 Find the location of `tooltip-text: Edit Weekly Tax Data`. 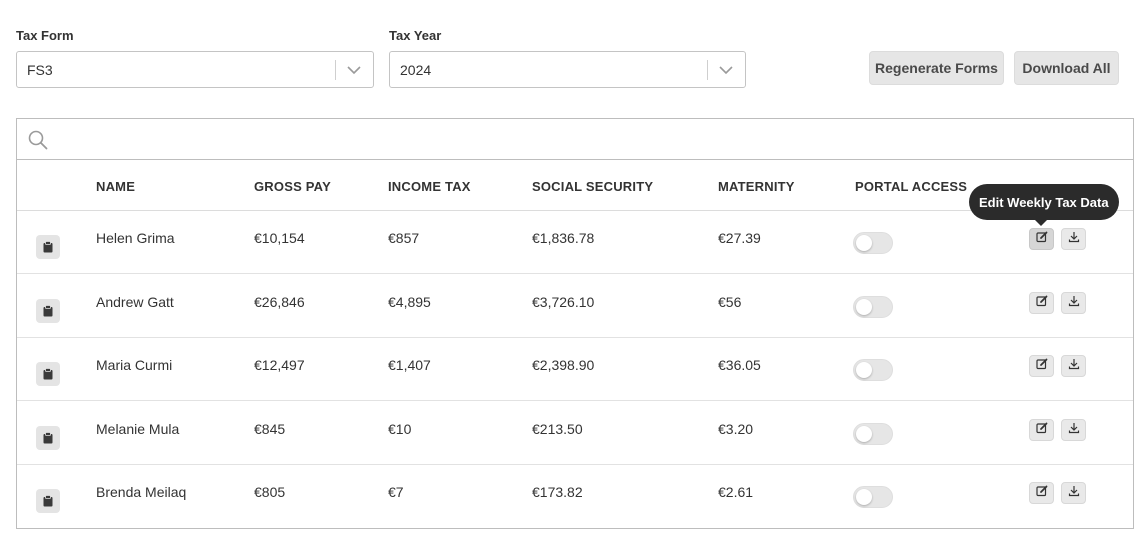

tooltip-text: Edit Weekly Tax Data is located at coordinates (1044, 202).